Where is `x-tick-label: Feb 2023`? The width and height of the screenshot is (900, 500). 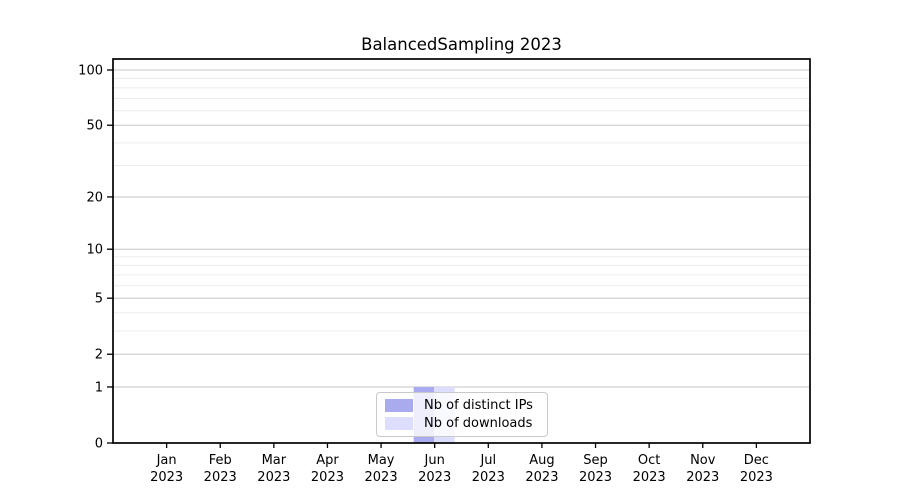
x-tick-label: Feb 2023 is located at coordinates (220, 469).